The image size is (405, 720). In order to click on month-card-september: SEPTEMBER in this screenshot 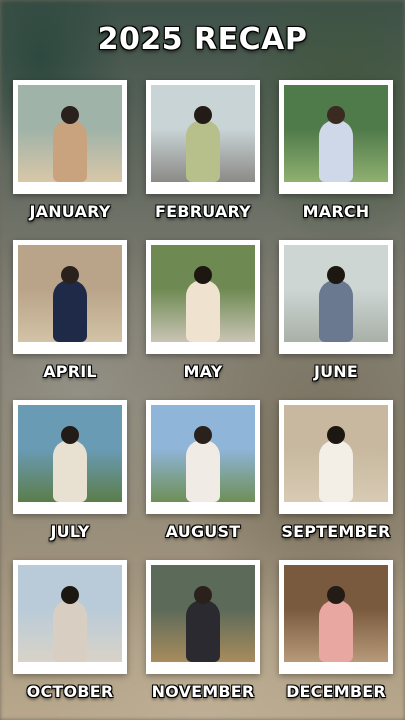, I will do `click(336, 470)`.